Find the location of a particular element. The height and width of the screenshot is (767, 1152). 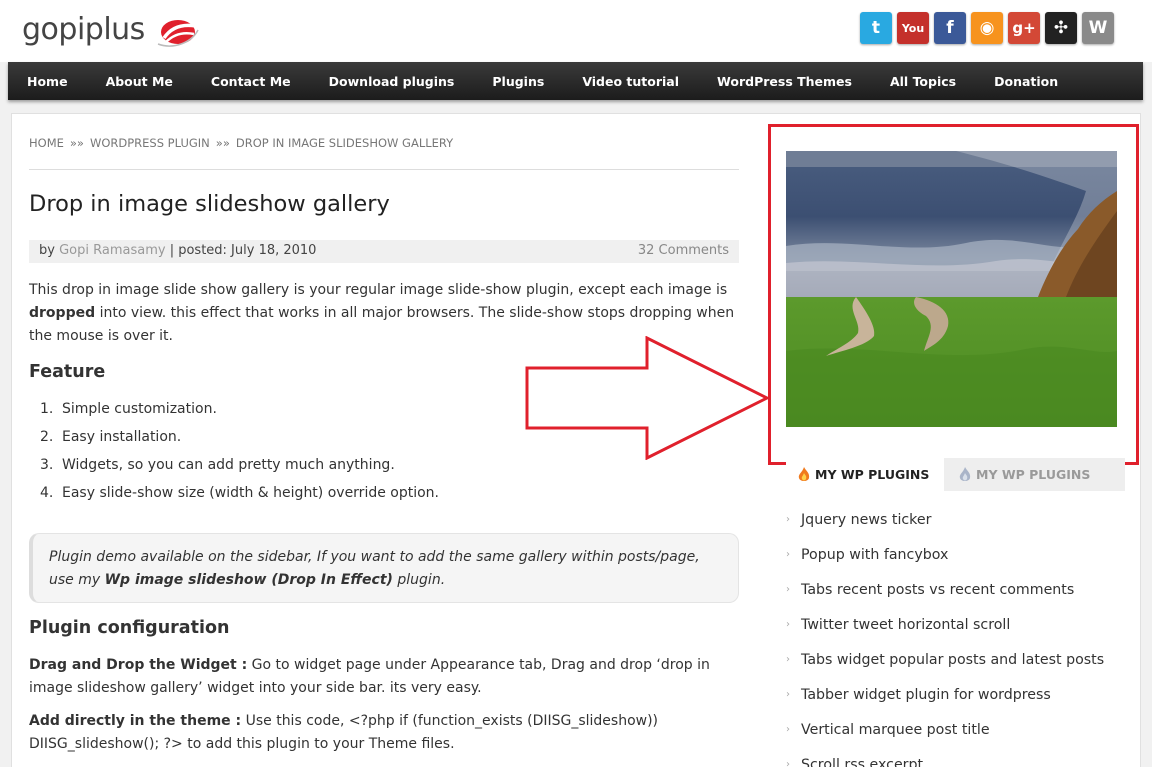

twitter-icon: t is located at coordinates (876, 28).